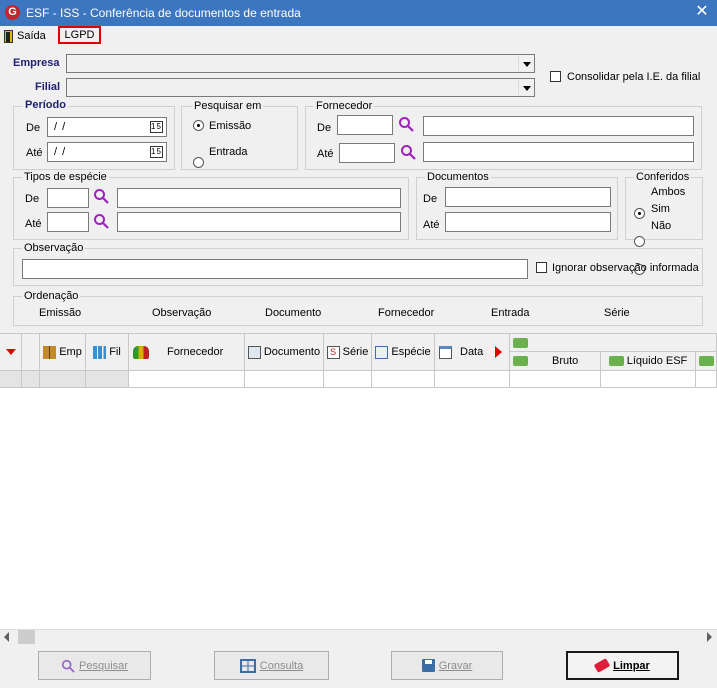  Describe the element at coordinates (358, 637) in the screenshot. I see `horizontal-scrollbar` at that location.